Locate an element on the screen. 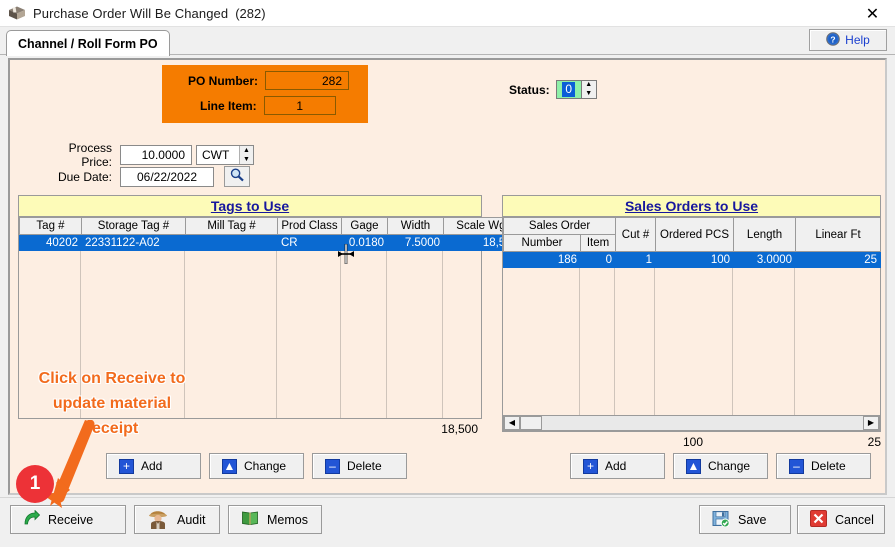 Image resolution: width=895 pixels, height=547 pixels. status-label: Status: is located at coordinates (529, 89).